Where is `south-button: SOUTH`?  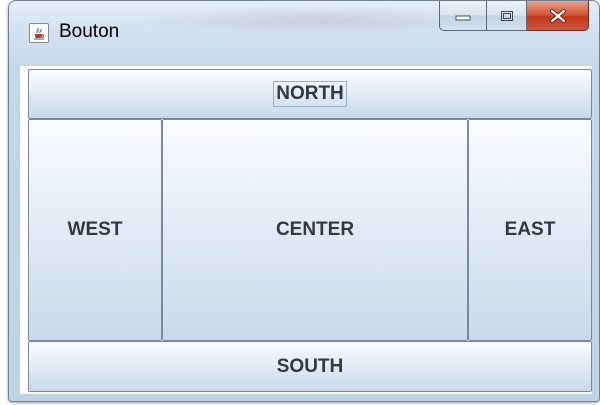 south-button: SOUTH is located at coordinates (310, 366).